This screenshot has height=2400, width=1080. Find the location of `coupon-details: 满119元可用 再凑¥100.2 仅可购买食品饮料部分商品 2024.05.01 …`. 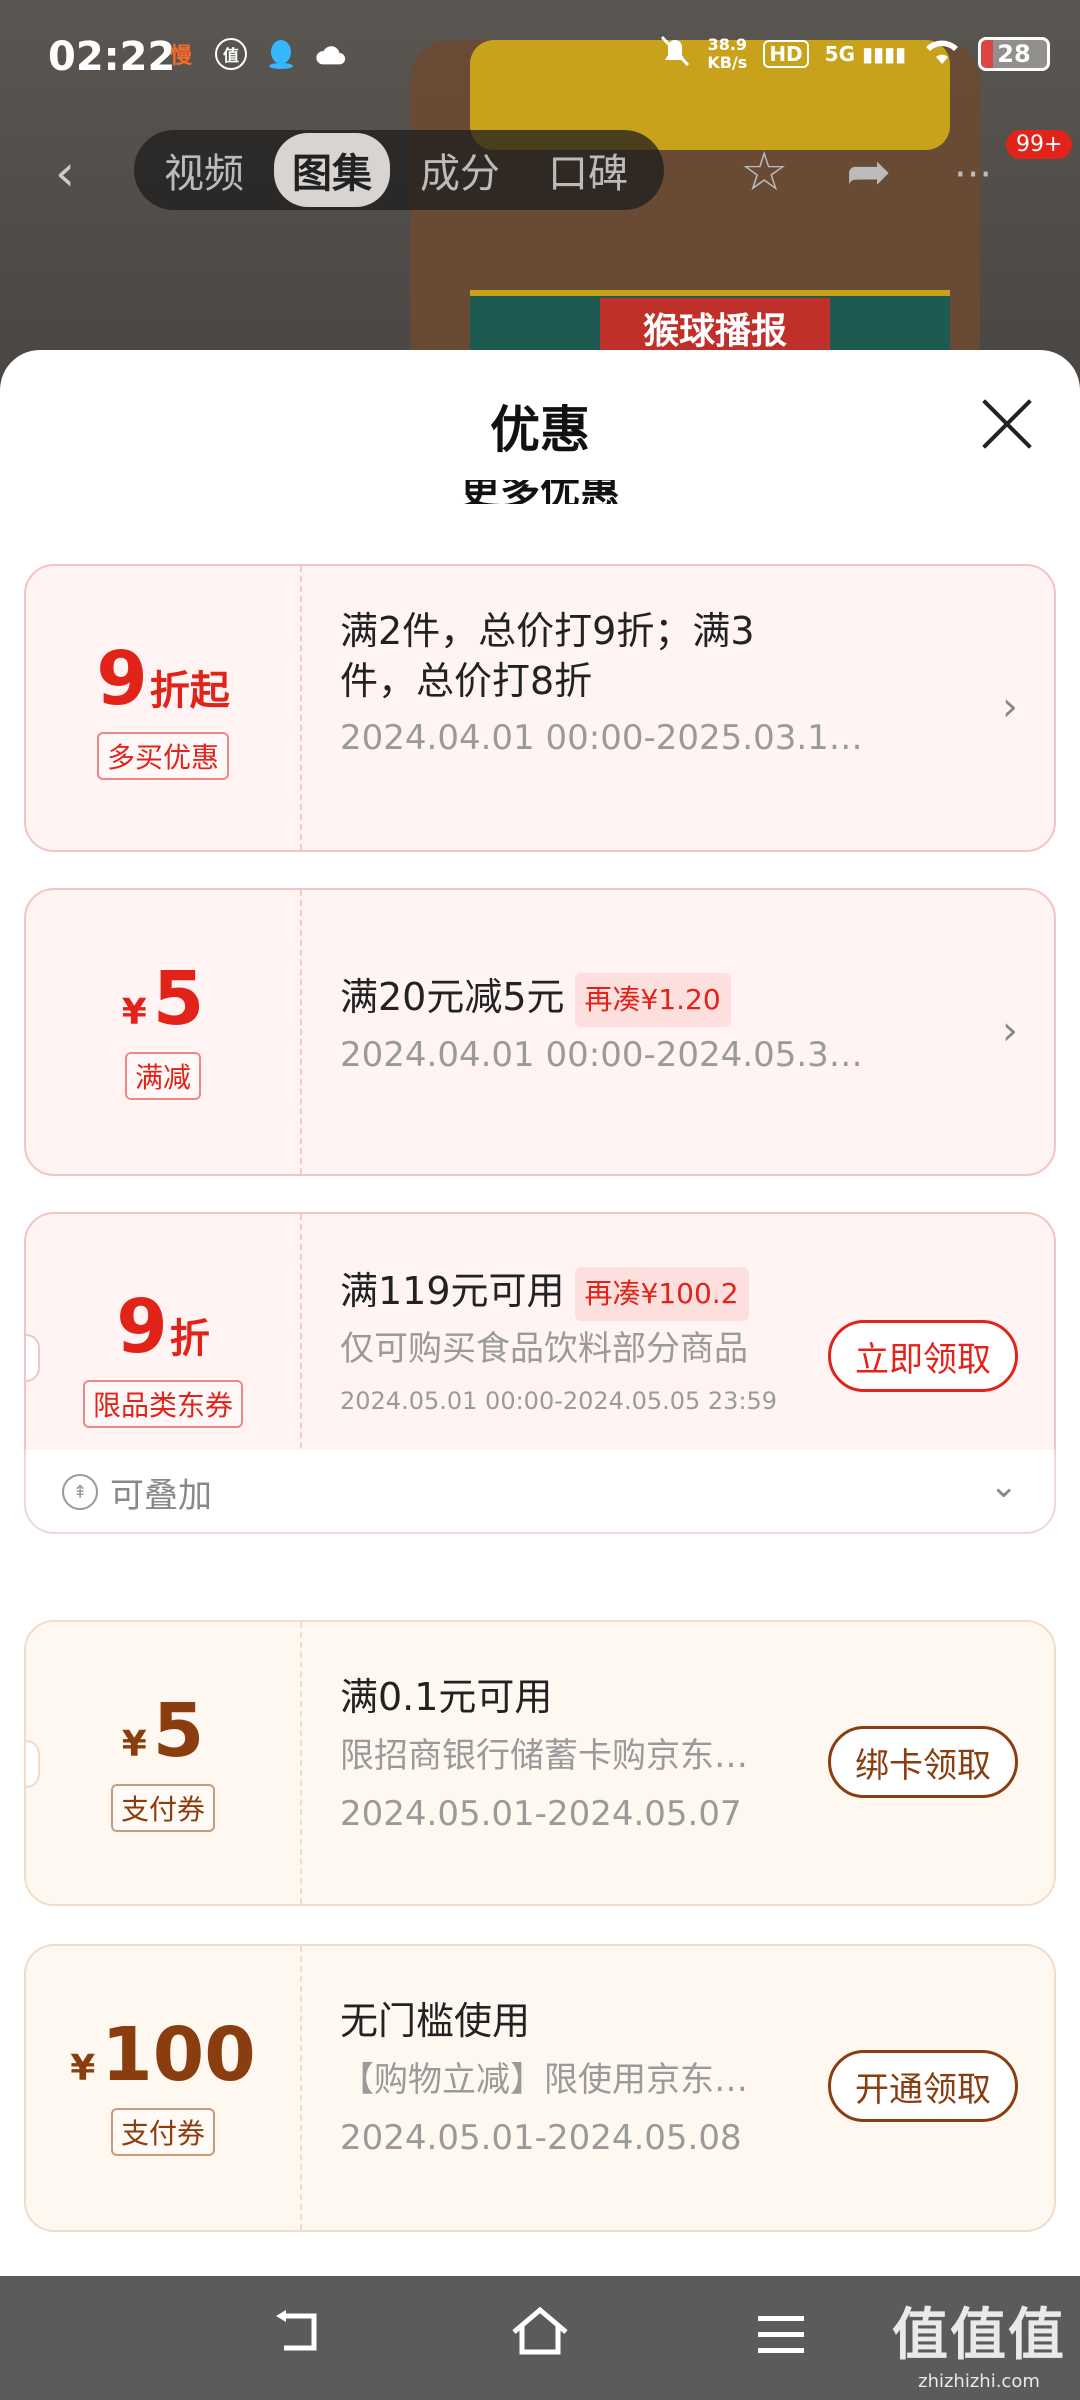

coupon-details: 满119元可用 再凑¥100.2 仅可购买食品饮料部分商品 2024.05.01 … is located at coordinates (558, 1340).